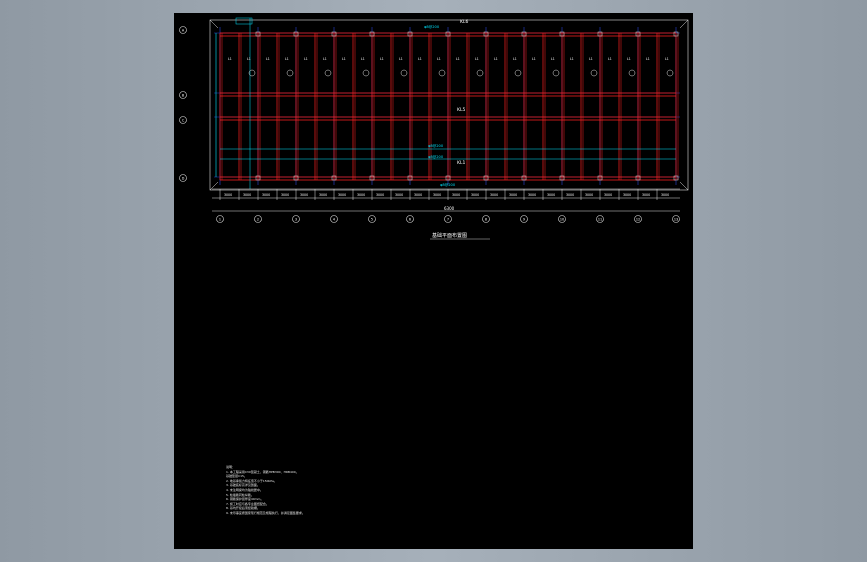  Describe the element at coordinates (638, 219) in the screenshot. I see `axis-label: 12` at that location.